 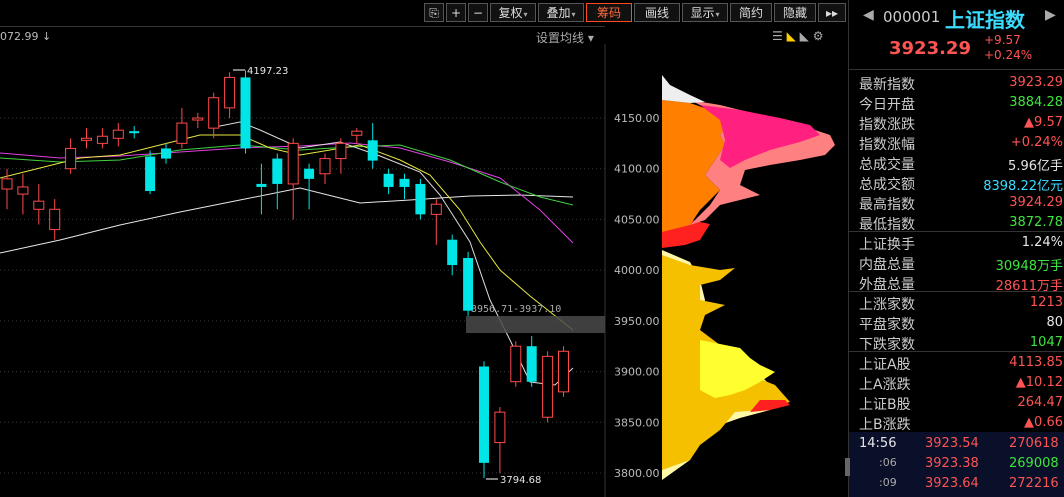 What do you see at coordinates (434, 12) in the screenshot?
I see `lock-icon: ⎘` at bounding box center [434, 12].